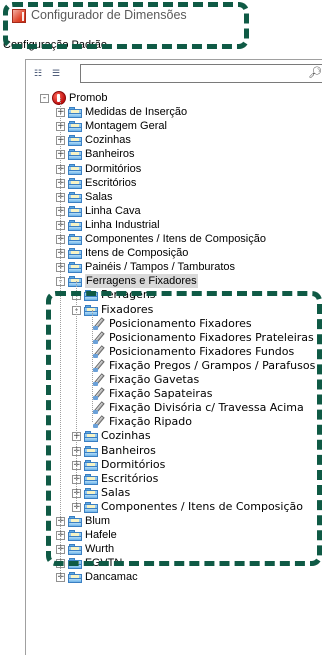  Describe the element at coordinates (108, 225) in the screenshot. I see `tree-node-linha-industrial: + Linha Industrial` at that location.